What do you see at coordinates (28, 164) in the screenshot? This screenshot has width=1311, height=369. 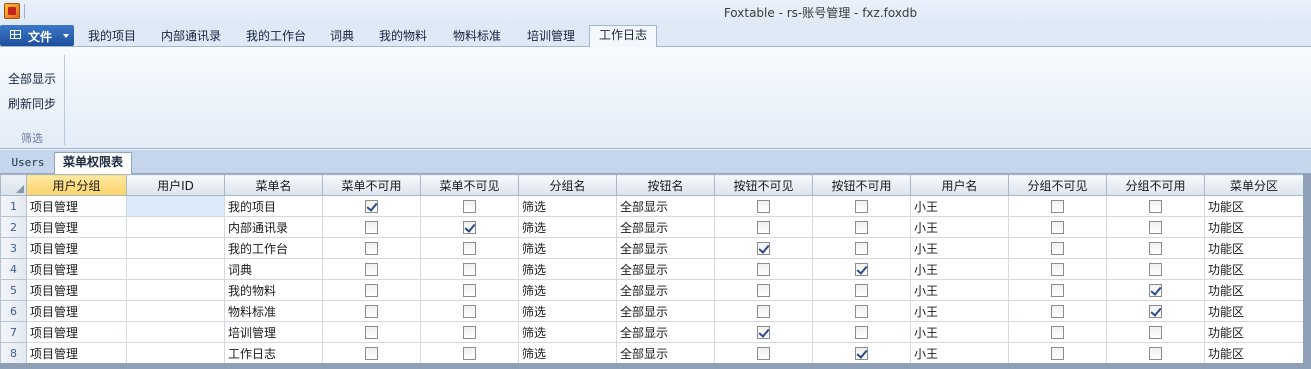 I see `sheet-tab-users: Users` at bounding box center [28, 164].